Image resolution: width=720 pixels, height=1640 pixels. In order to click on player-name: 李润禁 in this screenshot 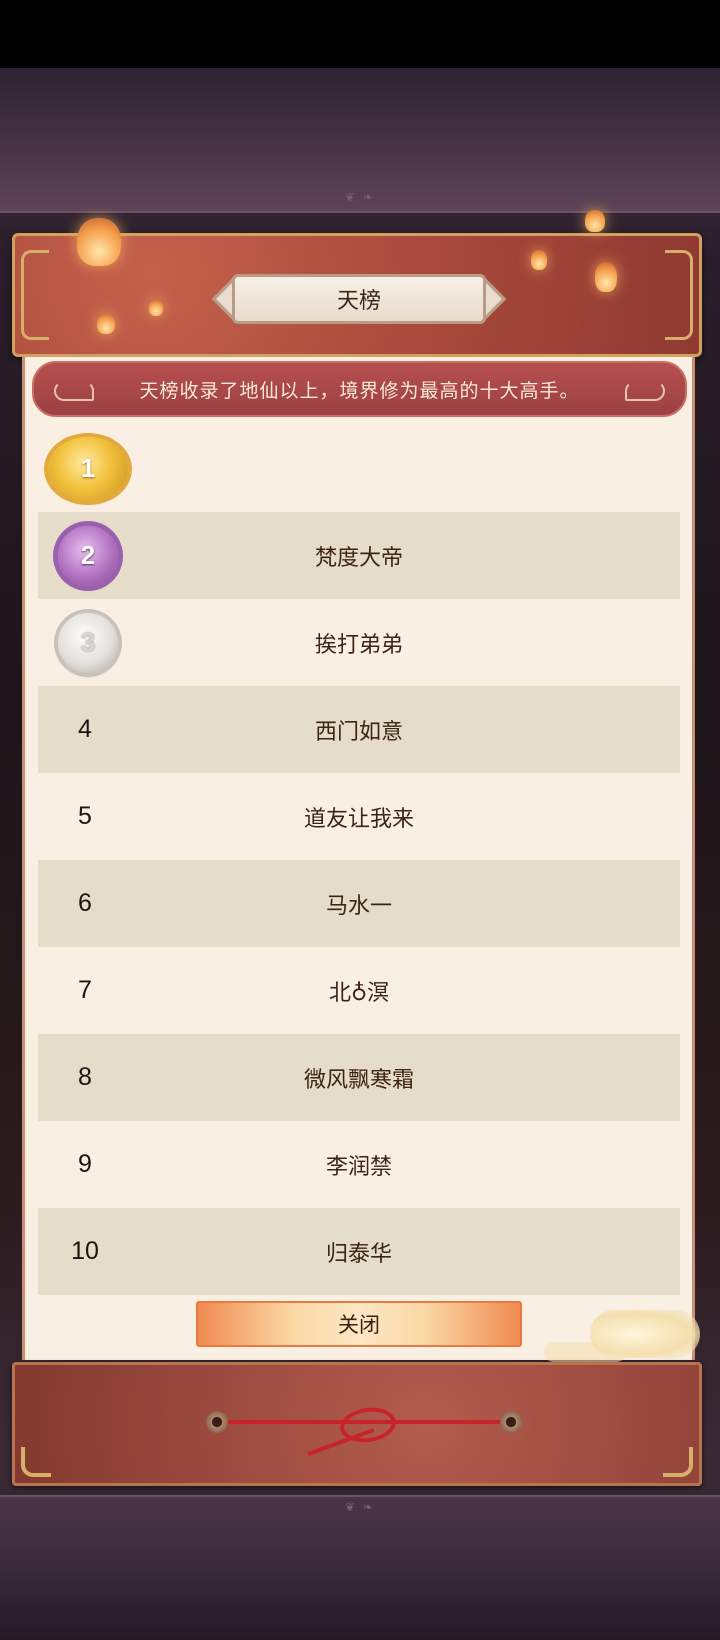, I will do `click(358, 1167)`.